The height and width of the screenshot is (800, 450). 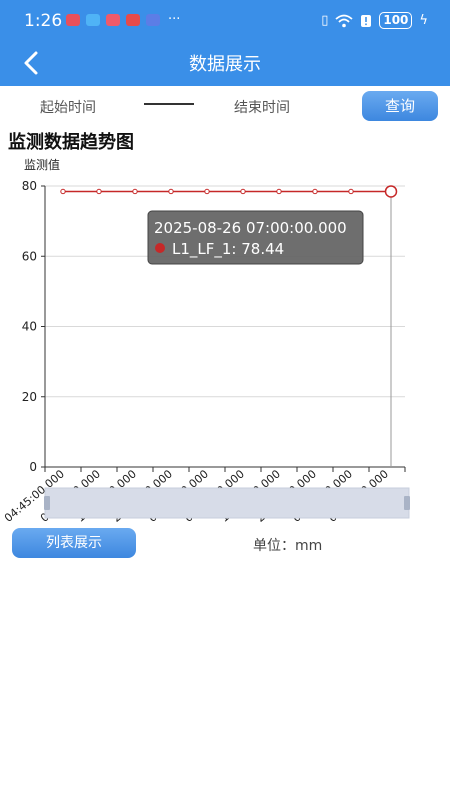 I want to click on status-indicators: ▯ 100 ϟ, so click(x=374, y=20).